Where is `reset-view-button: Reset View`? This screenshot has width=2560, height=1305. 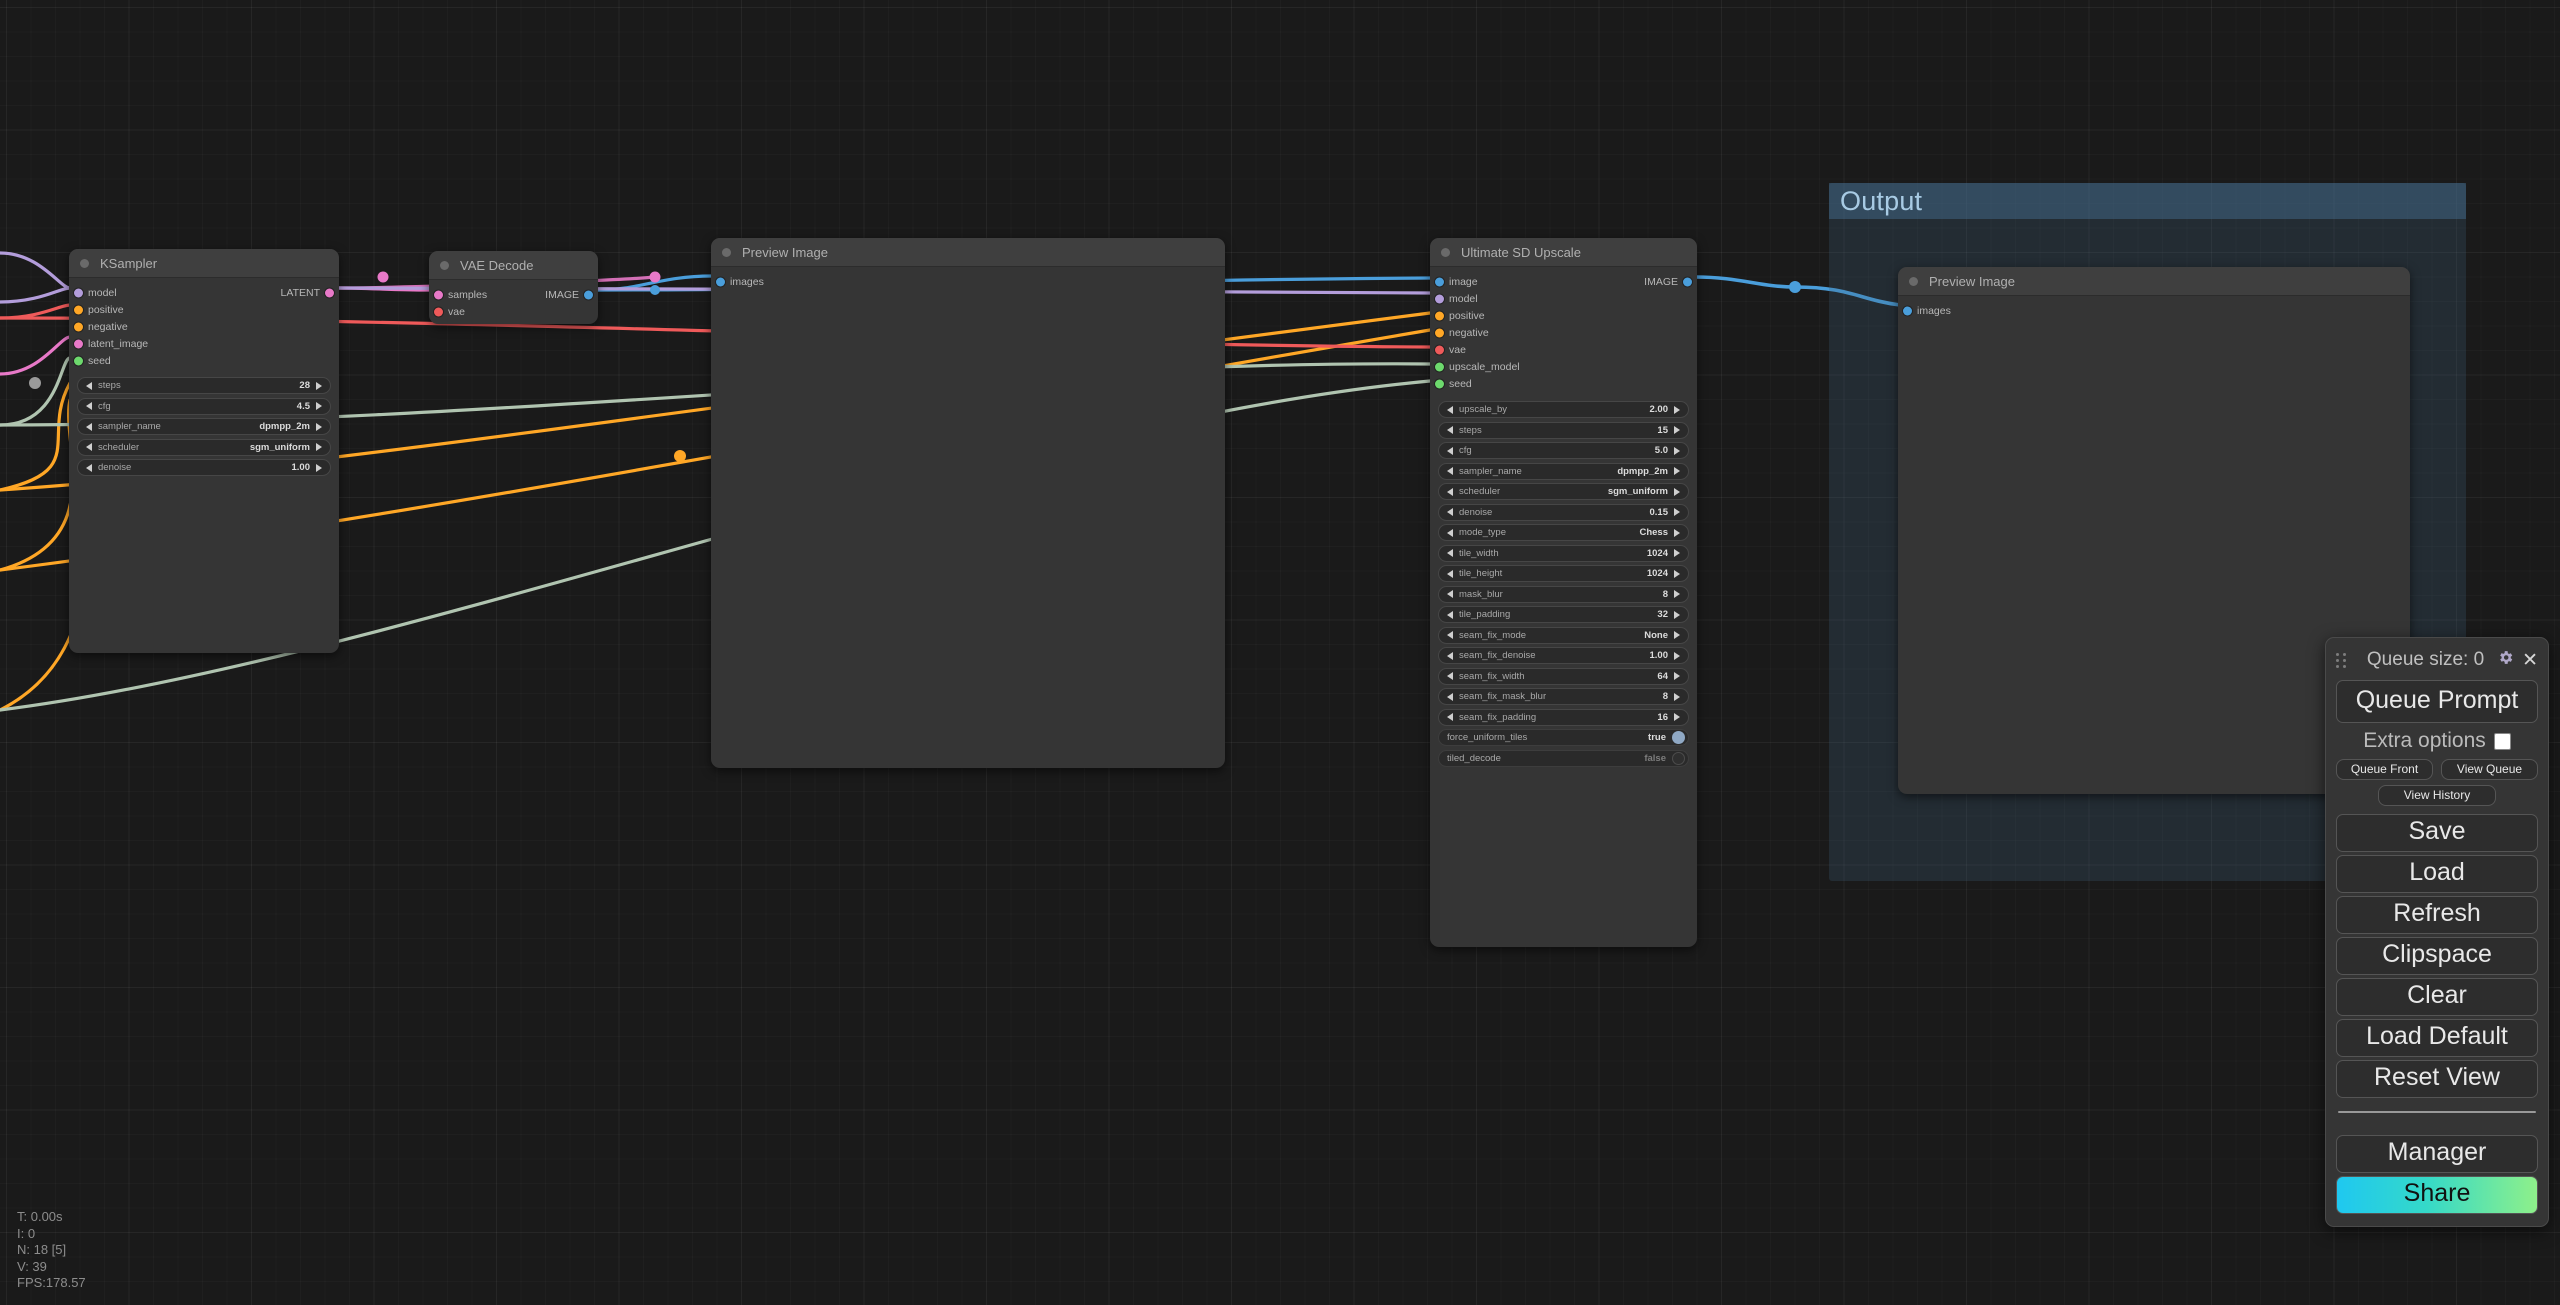
reset-view-button: Reset View is located at coordinates (2437, 1079).